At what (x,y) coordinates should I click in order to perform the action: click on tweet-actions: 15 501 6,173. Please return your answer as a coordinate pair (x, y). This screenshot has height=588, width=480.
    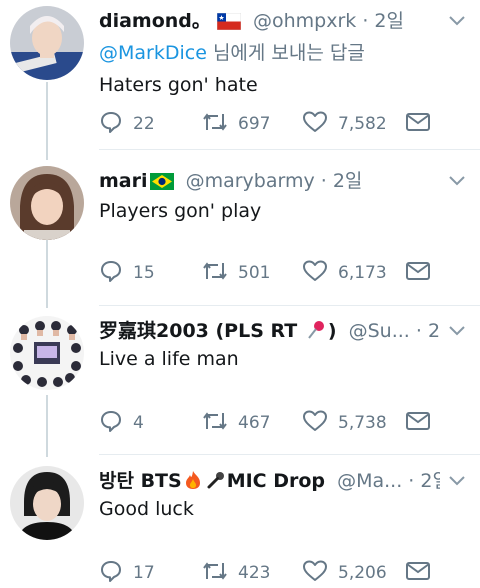
    Looking at the image, I should click on (274, 273).